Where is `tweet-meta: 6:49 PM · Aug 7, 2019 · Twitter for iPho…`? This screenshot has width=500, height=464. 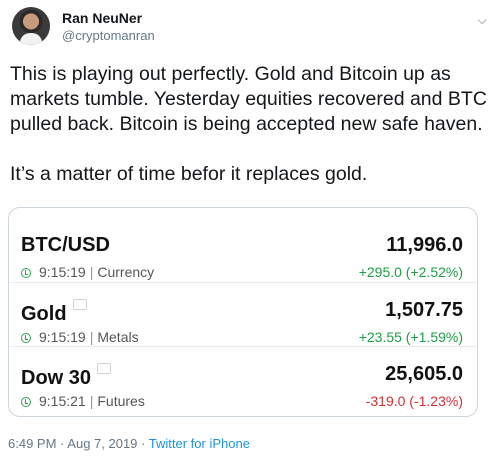 tweet-meta: 6:49 PM · Aug 7, 2019 · Twitter for iPho… is located at coordinates (129, 443).